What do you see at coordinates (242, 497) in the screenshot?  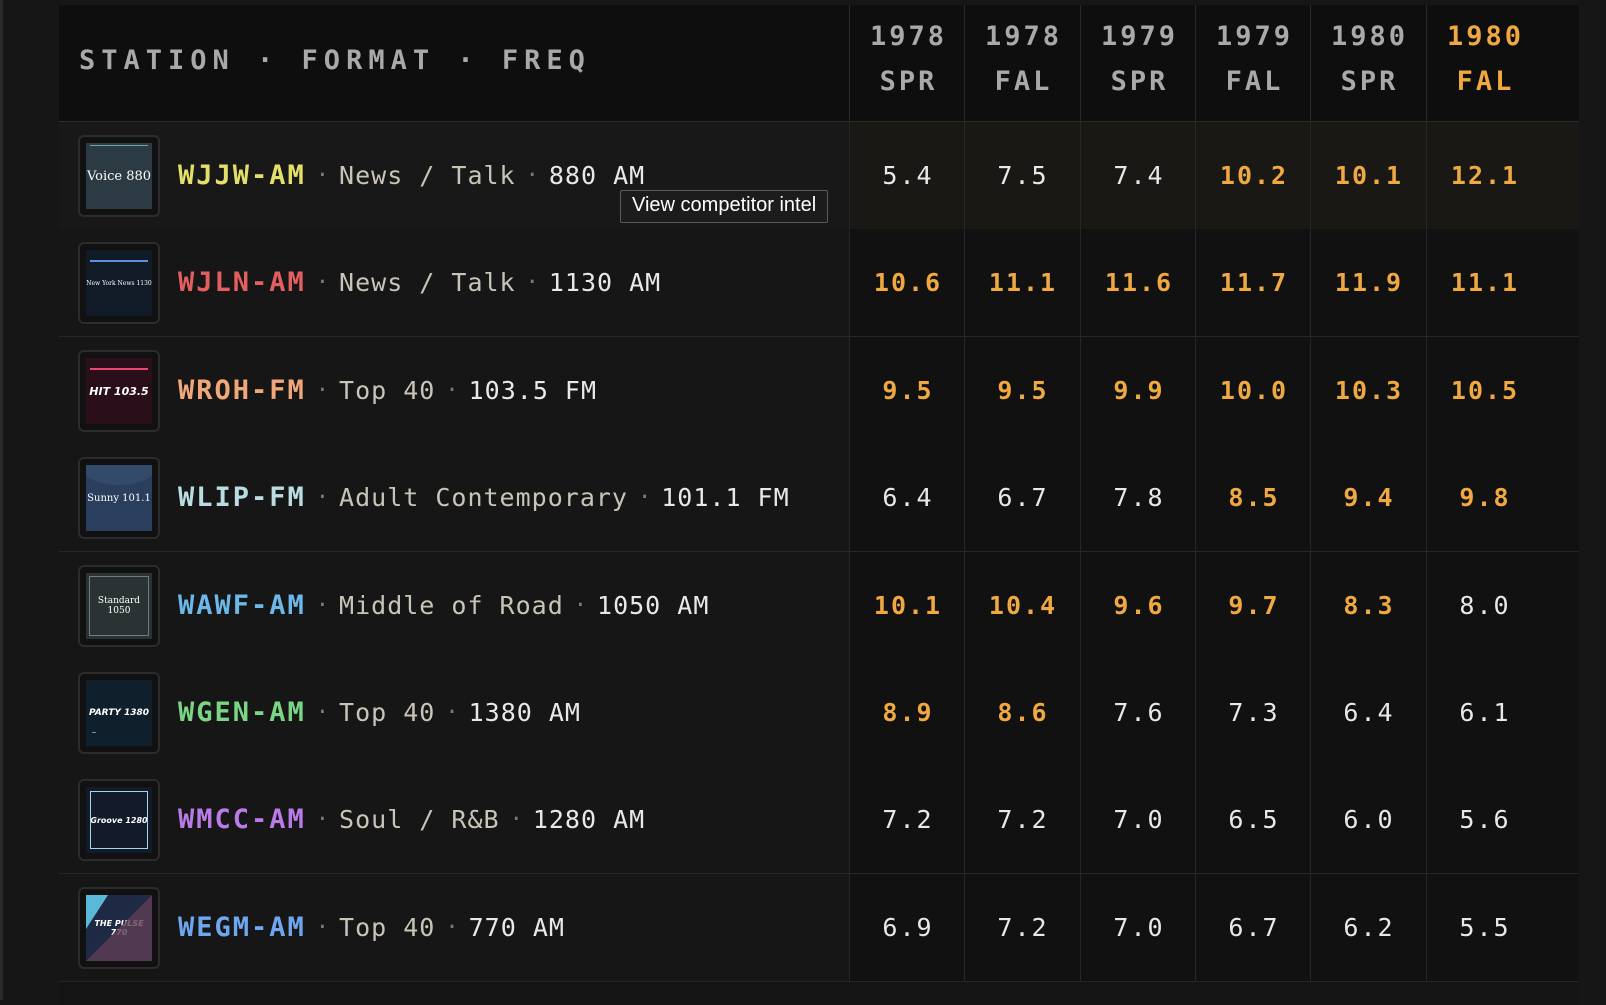 I see `station-callsign: WLIP-FM` at bounding box center [242, 497].